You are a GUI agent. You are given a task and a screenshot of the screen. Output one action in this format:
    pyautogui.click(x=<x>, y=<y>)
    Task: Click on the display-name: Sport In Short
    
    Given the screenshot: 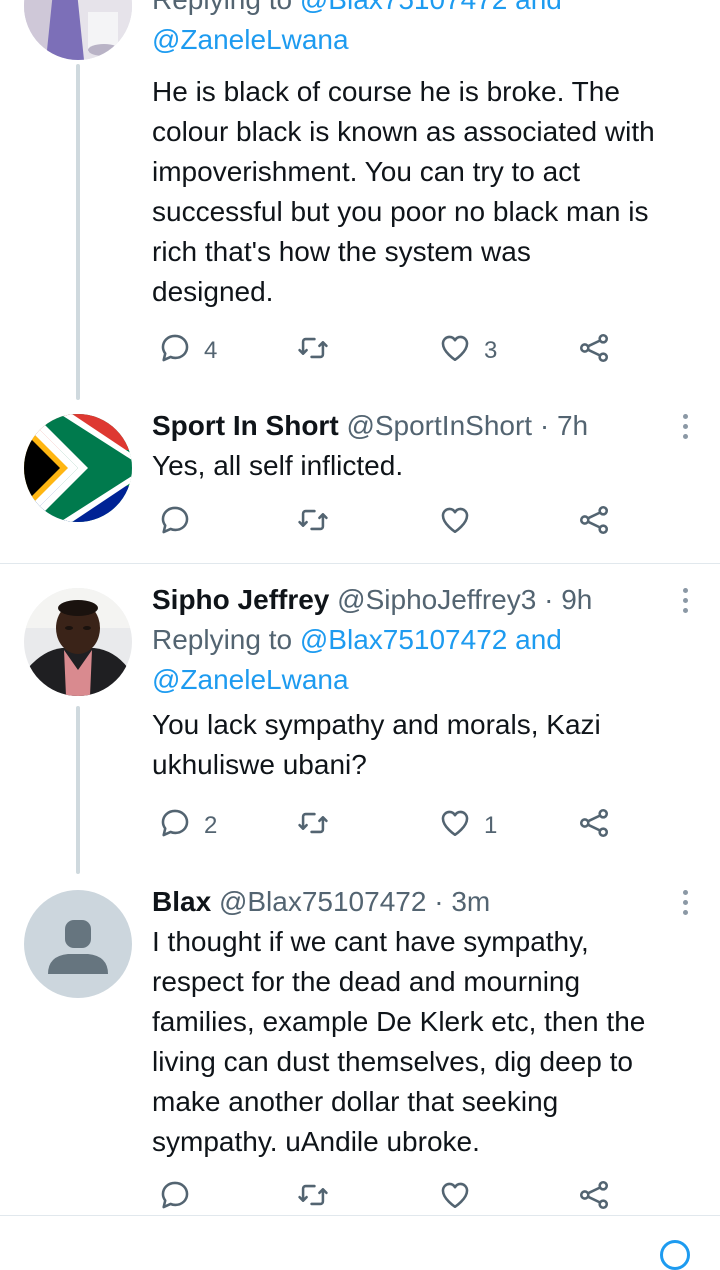 What is the action you would take?
    pyautogui.click(x=245, y=425)
    